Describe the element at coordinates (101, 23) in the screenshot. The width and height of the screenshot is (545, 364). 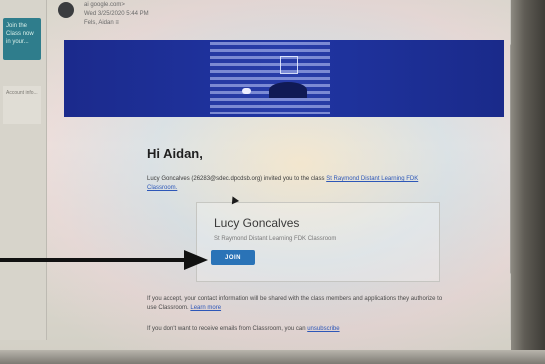
I see `email-recipient: Fels, Aidan ≡` at that location.